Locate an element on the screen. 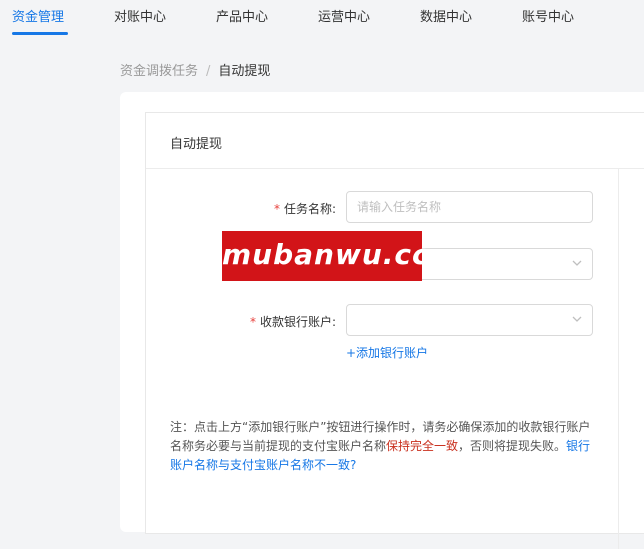 The image size is (644, 549). nav-tab-fund-management: 资金管理 is located at coordinates (38, 15).